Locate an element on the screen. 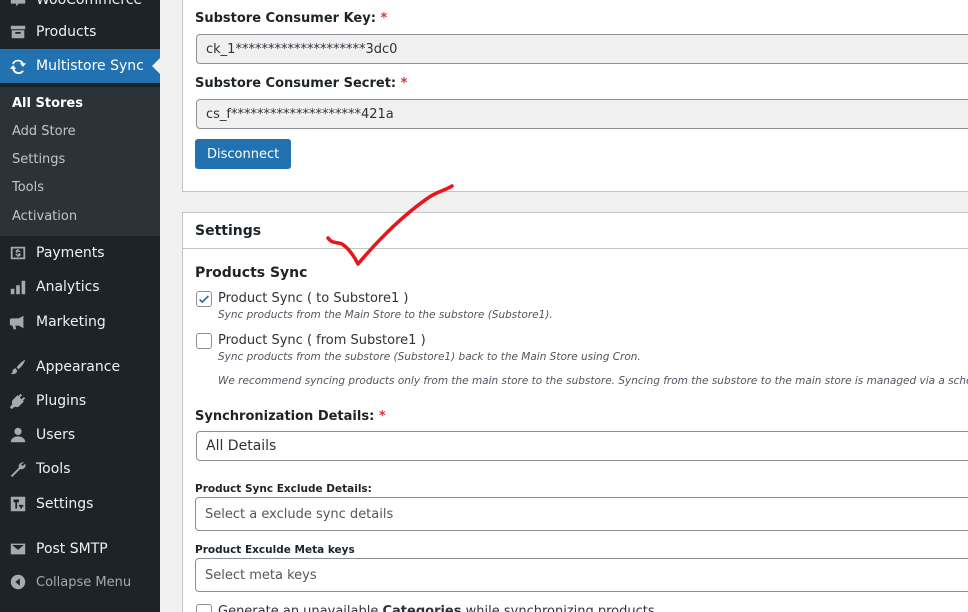 Image resolution: width=968 pixels, height=612 pixels. disconnect-button: Disconnect is located at coordinates (243, 154).